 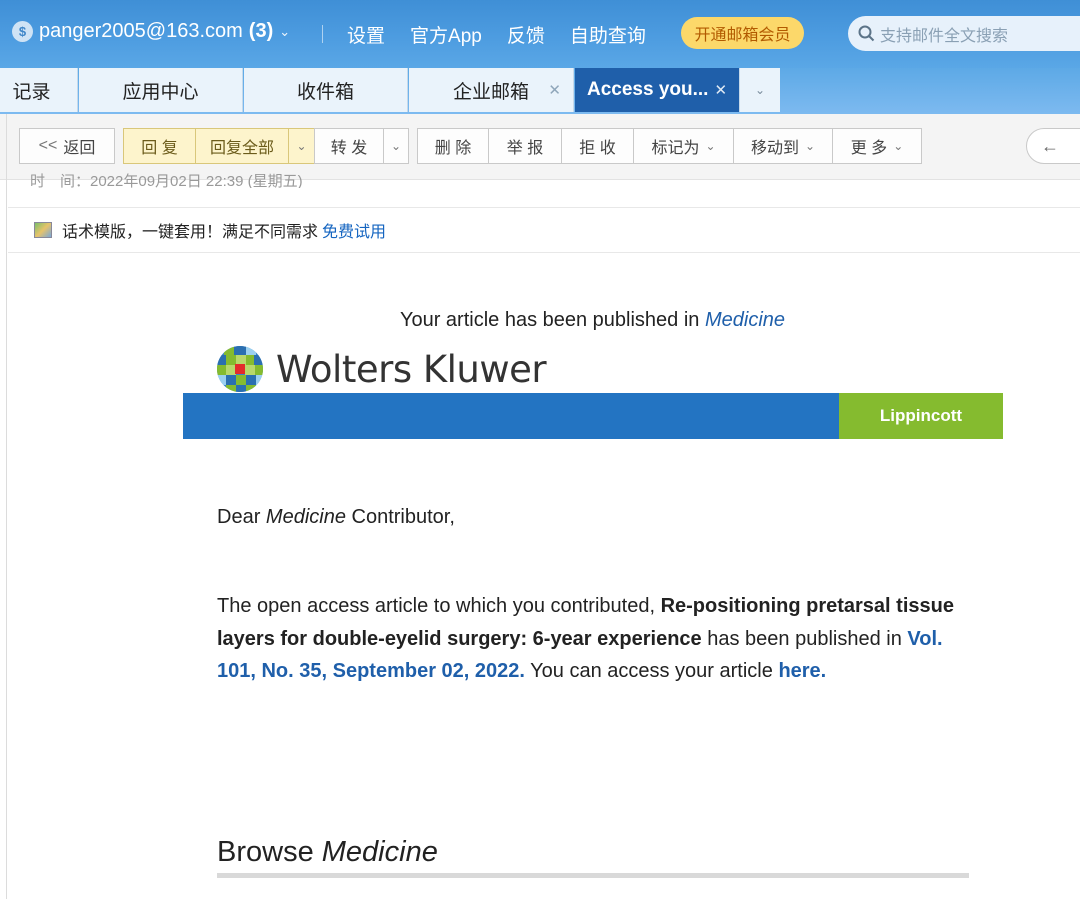 What do you see at coordinates (675, 148) in the screenshot?
I see `mark-as-label: 标记为` at bounding box center [675, 148].